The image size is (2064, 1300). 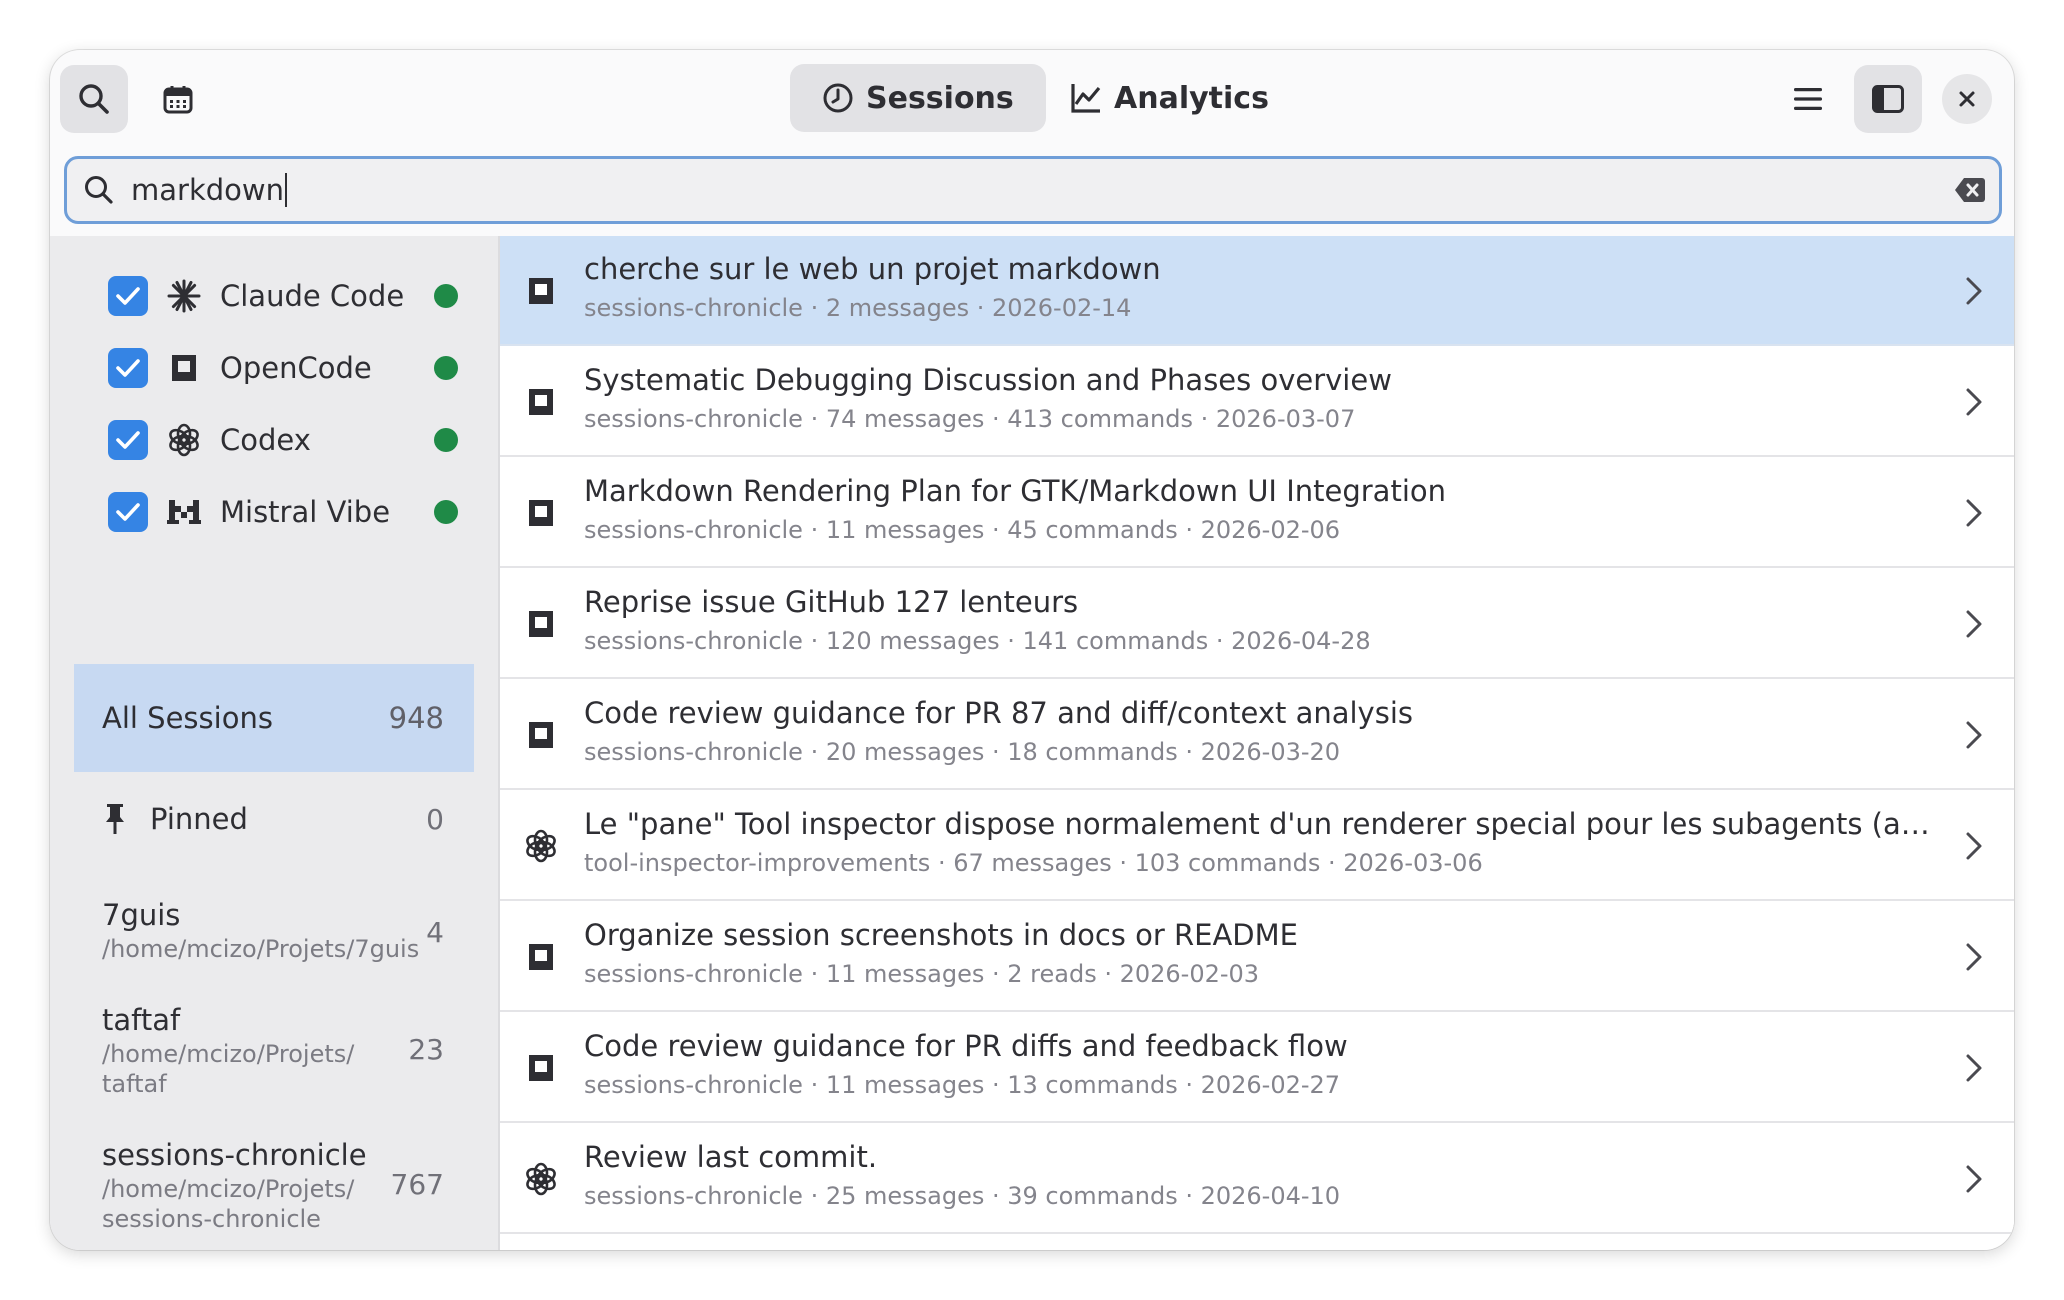 I want to click on agent-label: Codex, so click(x=265, y=440).